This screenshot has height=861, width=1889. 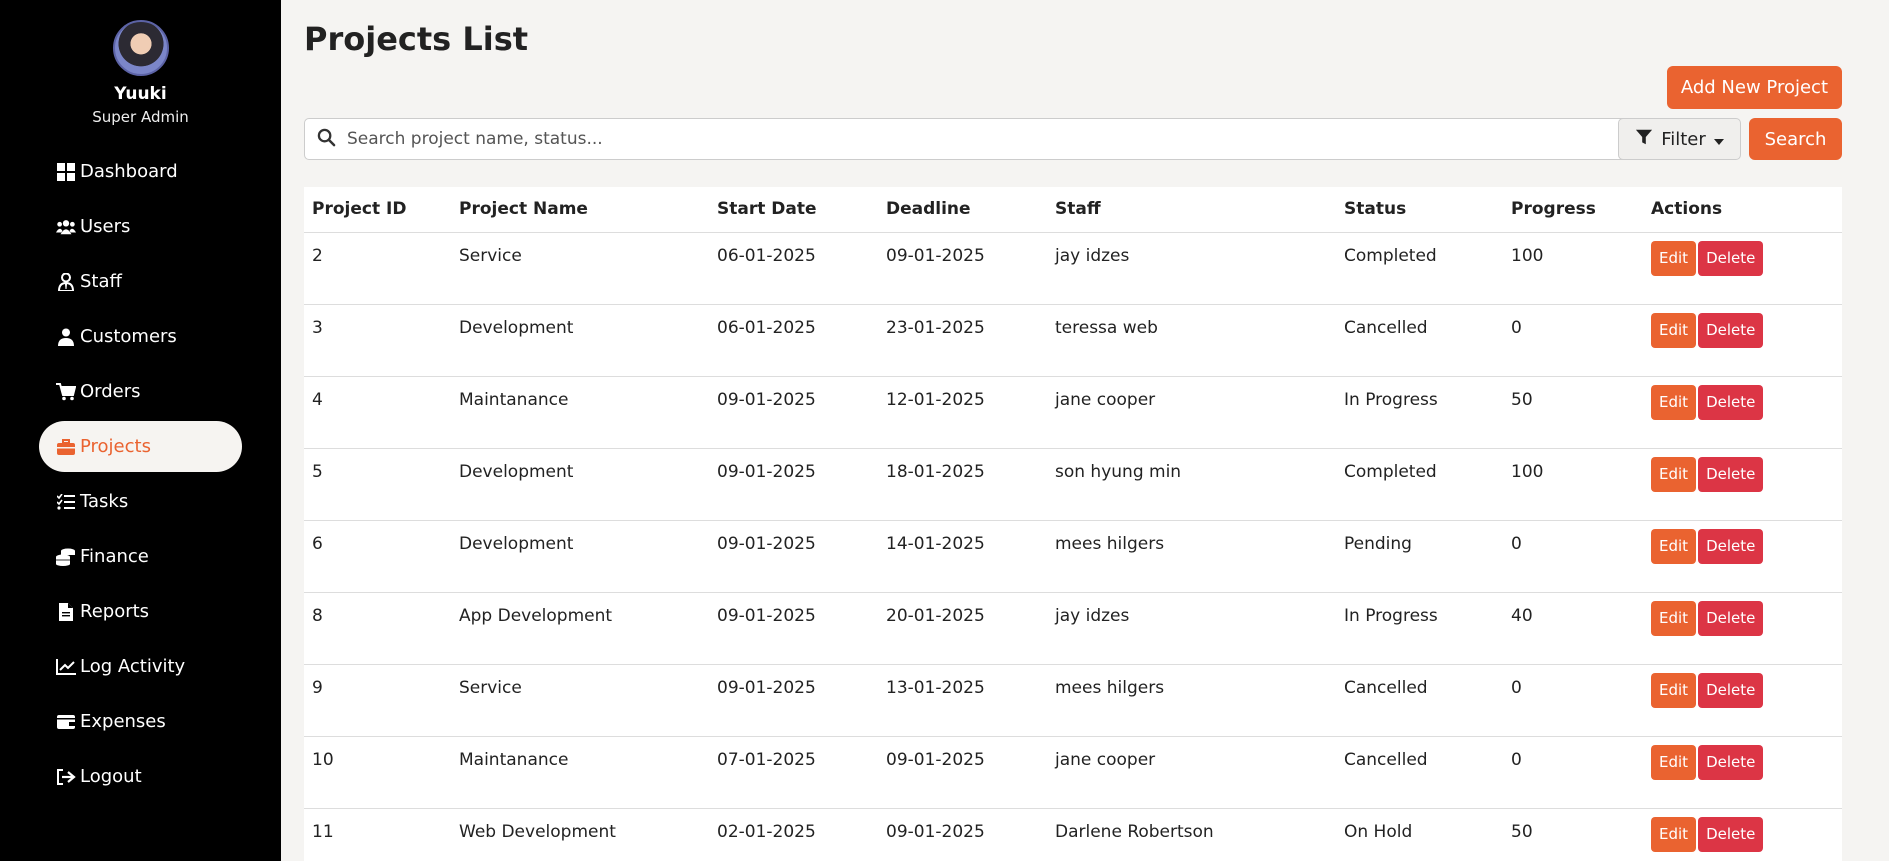 I want to click on tasks-icon, so click(x=66, y=501).